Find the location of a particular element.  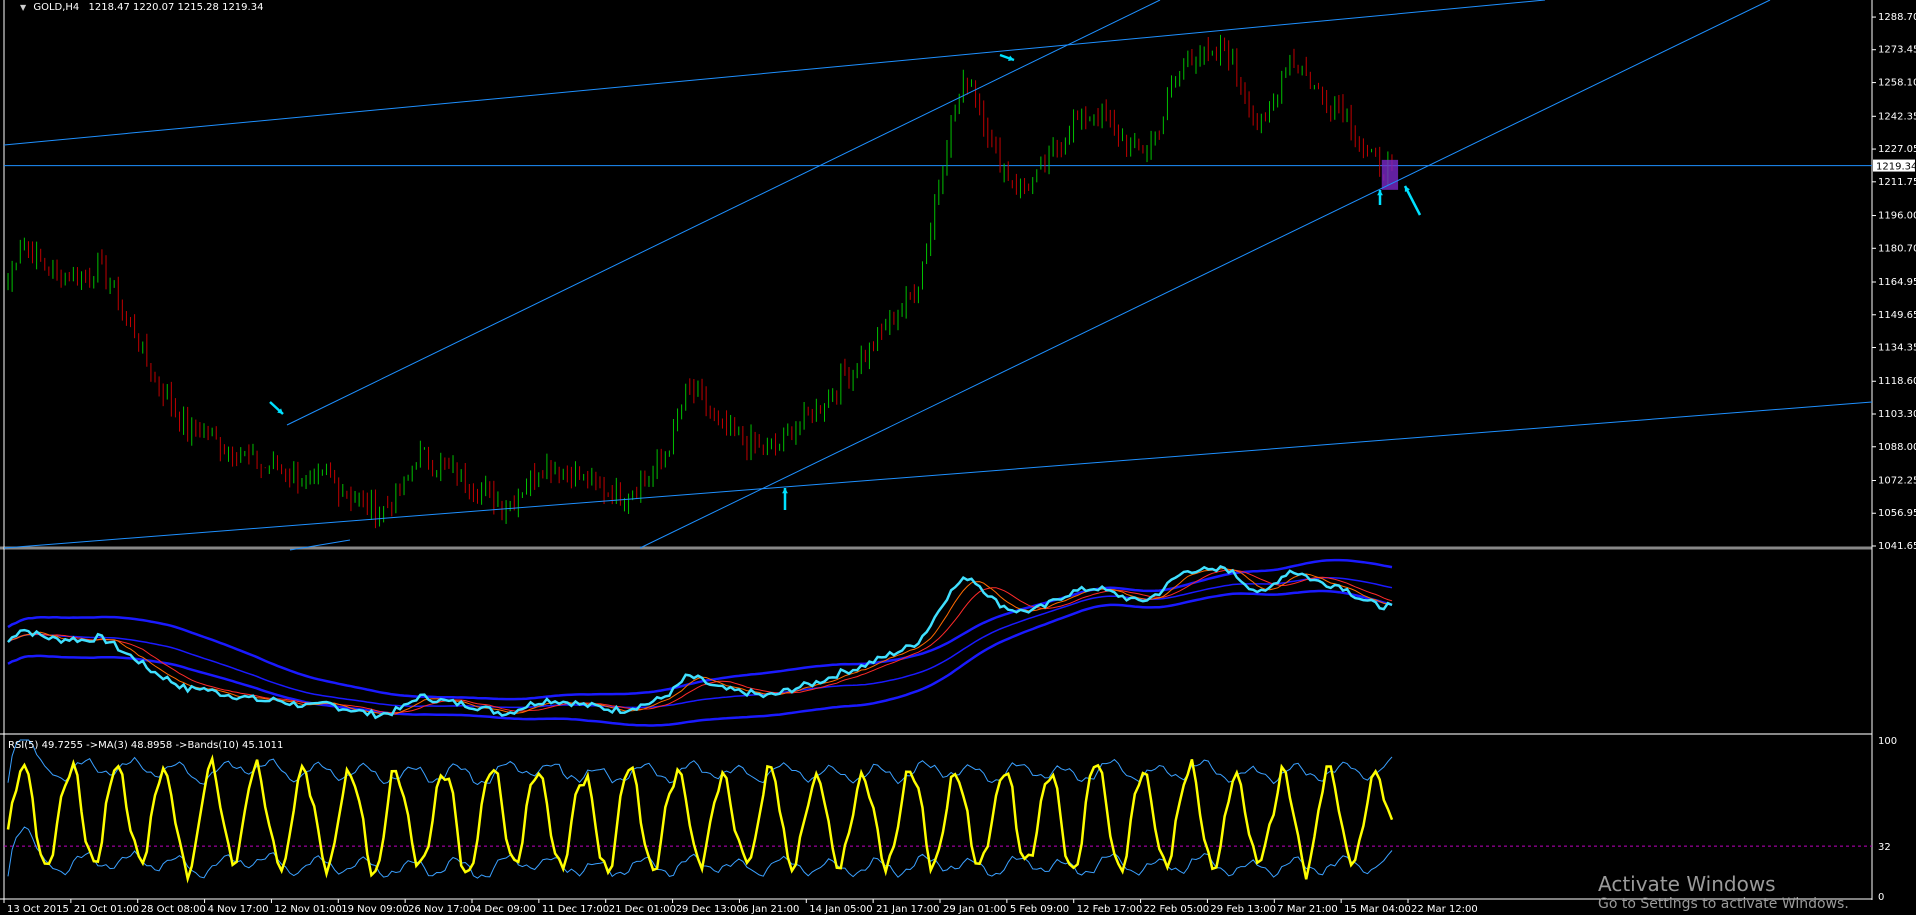

y-tick-label: 1103.30 is located at coordinates (1897, 414).